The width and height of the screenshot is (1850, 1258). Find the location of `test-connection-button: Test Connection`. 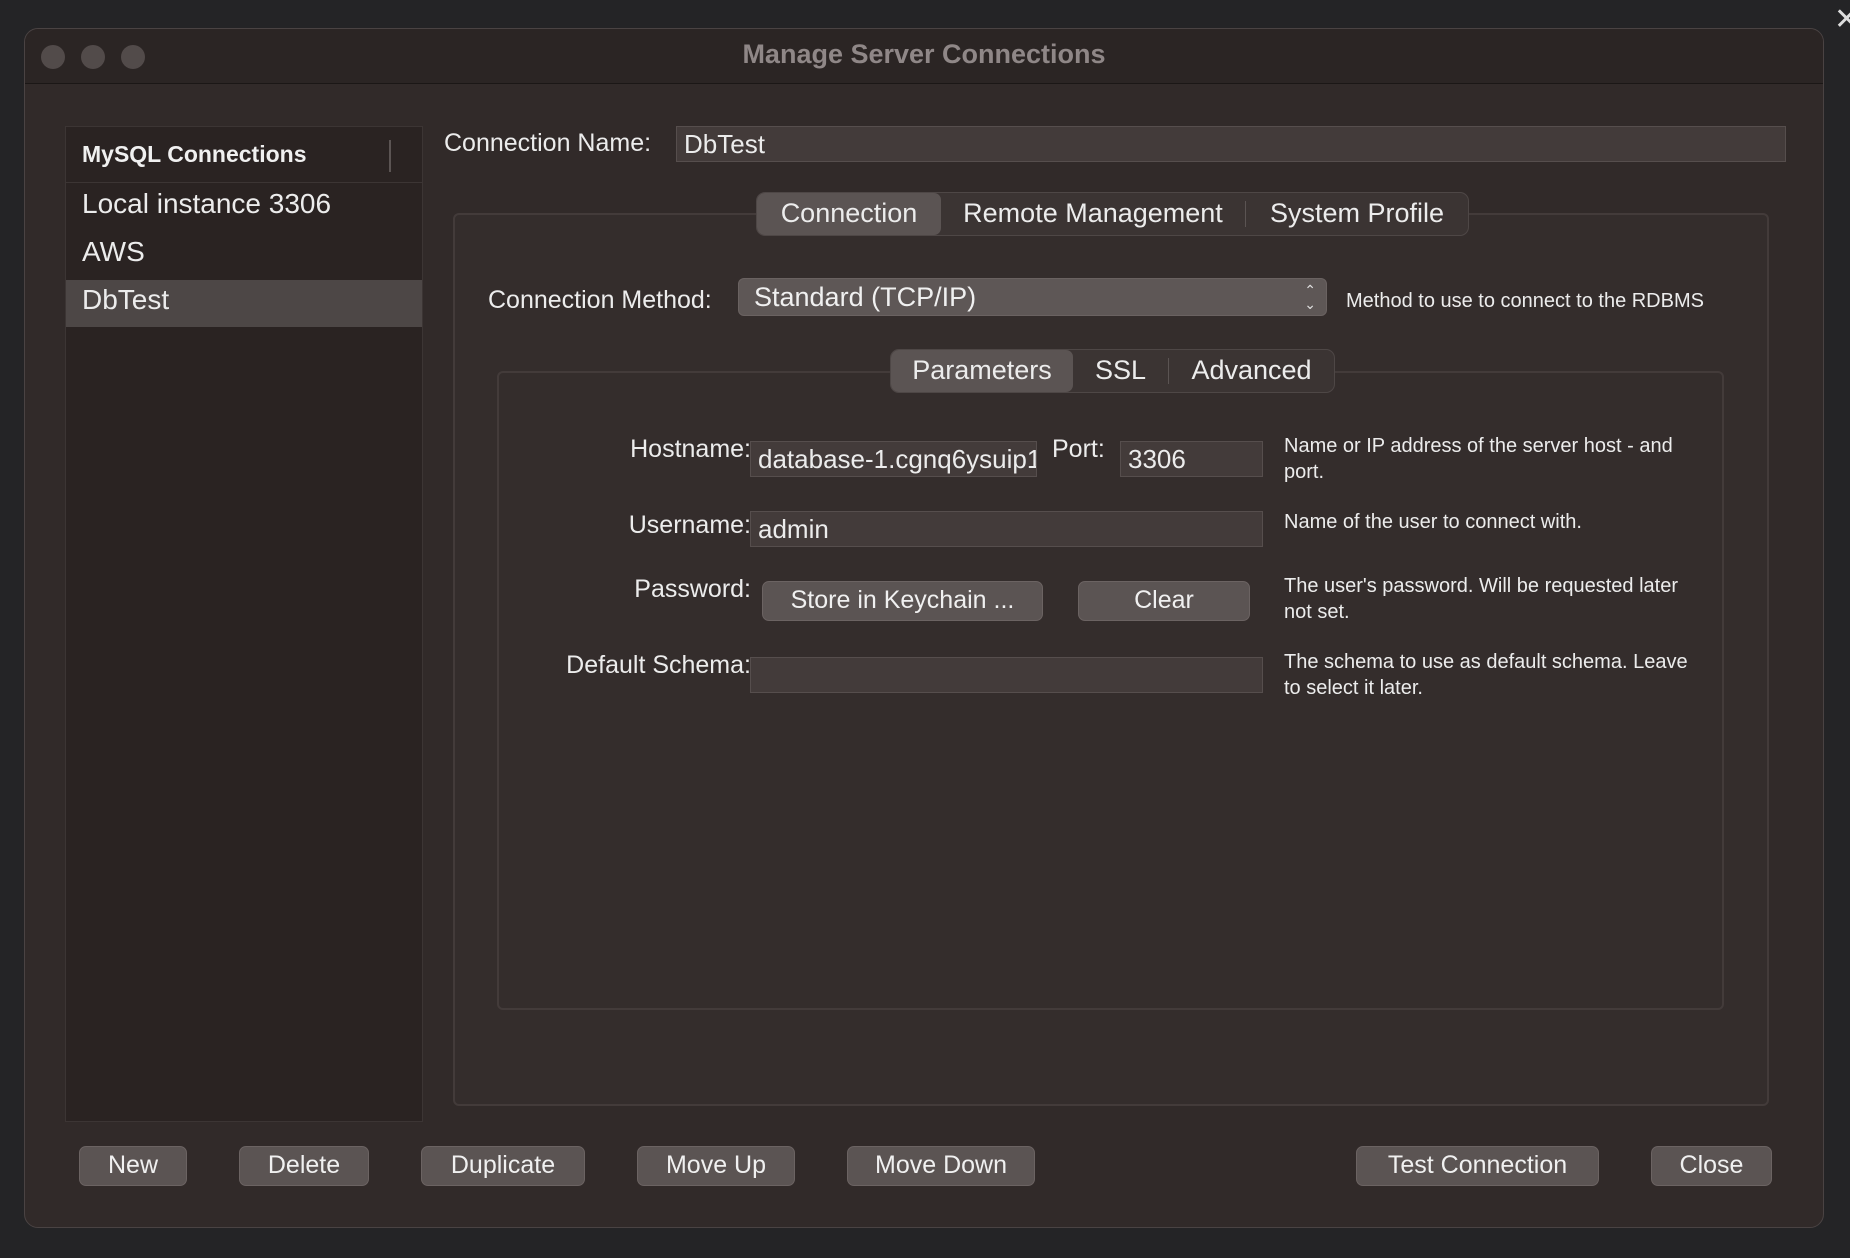

test-connection-button: Test Connection is located at coordinates (1477, 1166).